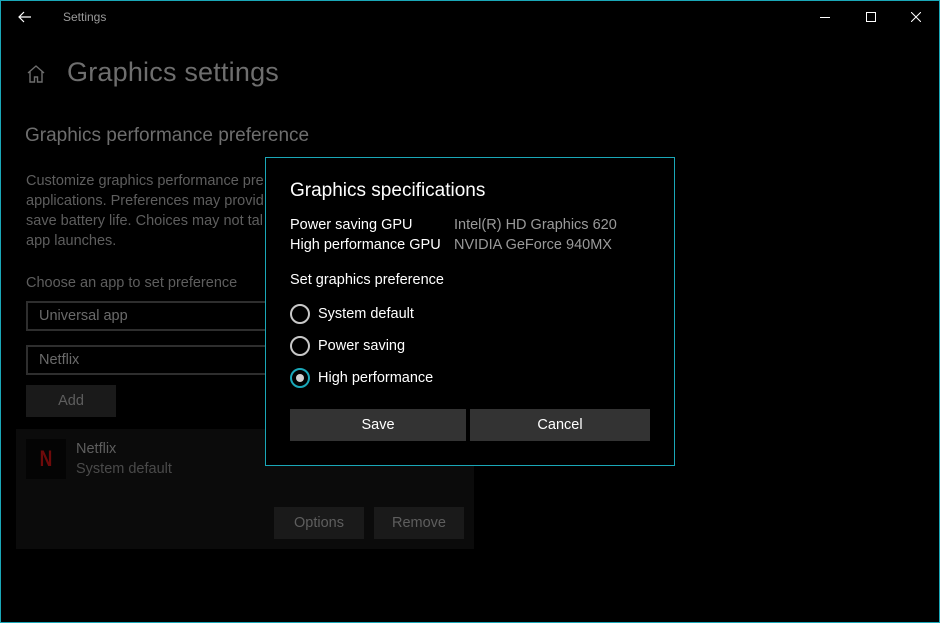 The height and width of the screenshot is (623, 940). I want to click on maximize-button, so click(871, 17).